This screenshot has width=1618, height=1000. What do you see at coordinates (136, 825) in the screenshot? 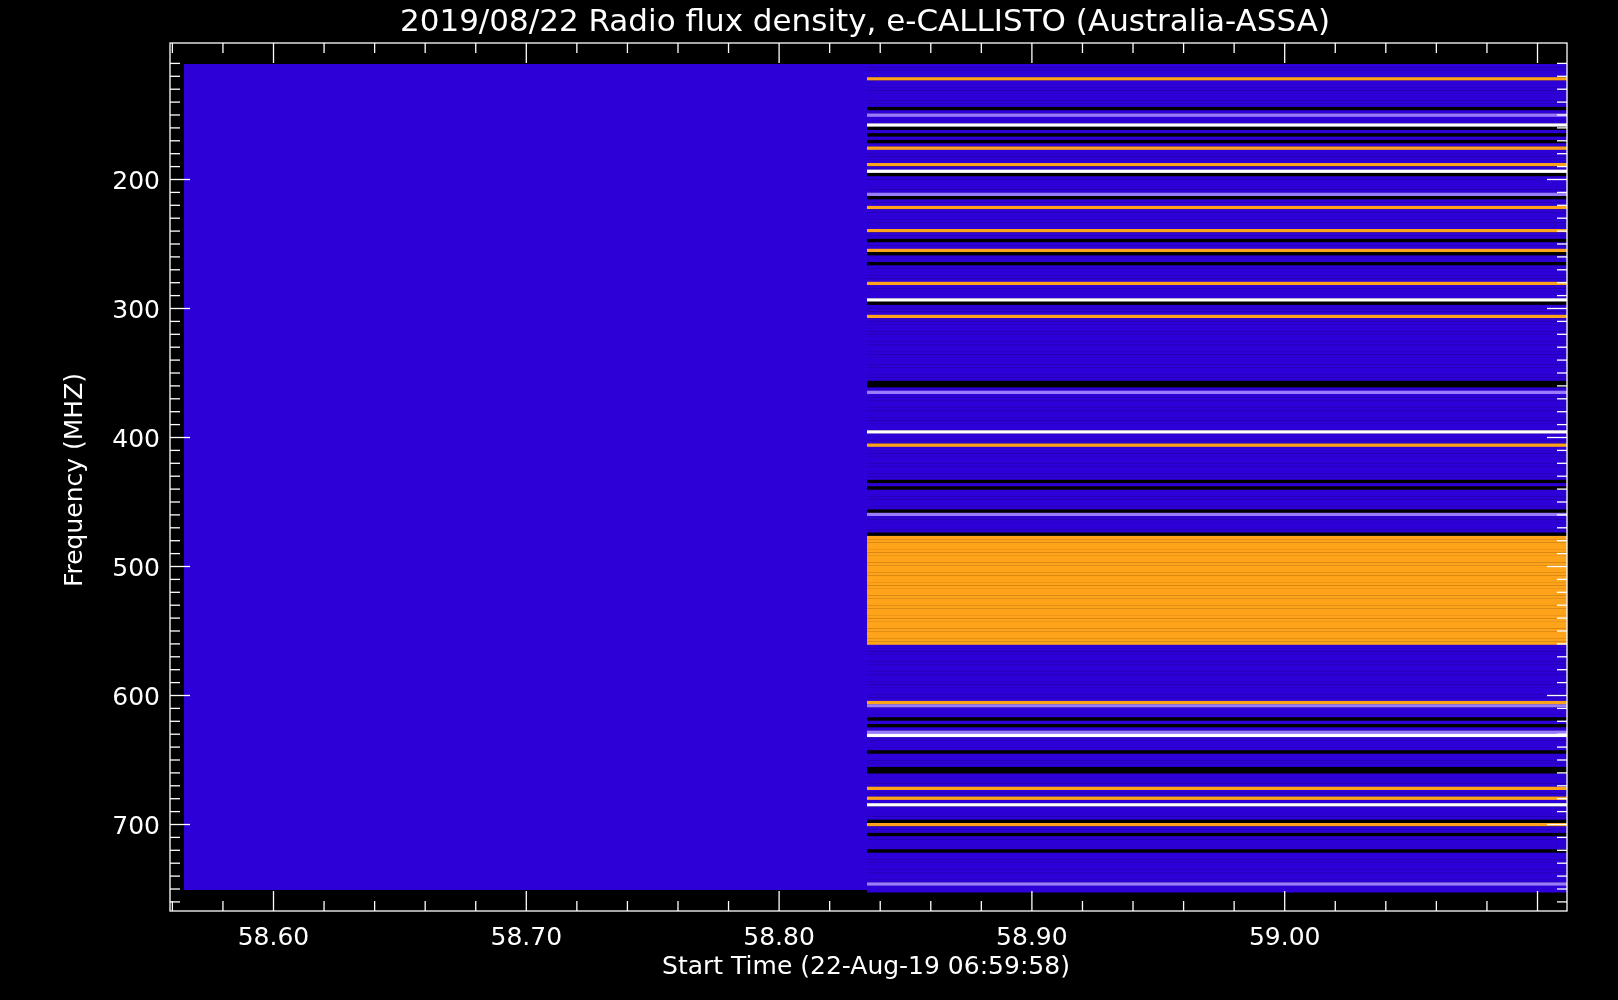
I see `y-tick-label: 700` at bounding box center [136, 825].